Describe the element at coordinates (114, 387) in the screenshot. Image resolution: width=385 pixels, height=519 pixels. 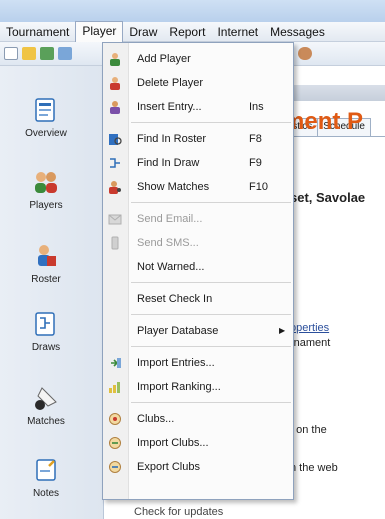
I see `import-ranking-icon` at that location.